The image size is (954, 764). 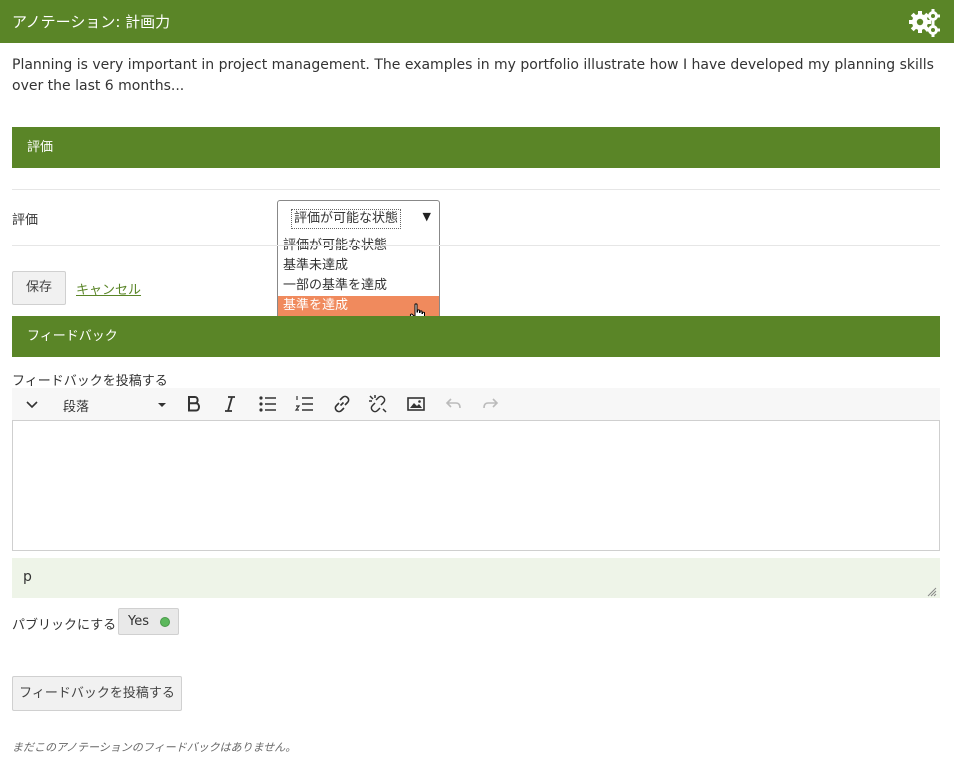 What do you see at coordinates (378, 404) in the screenshot?
I see `unlink-icon` at bounding box center [378, 404].